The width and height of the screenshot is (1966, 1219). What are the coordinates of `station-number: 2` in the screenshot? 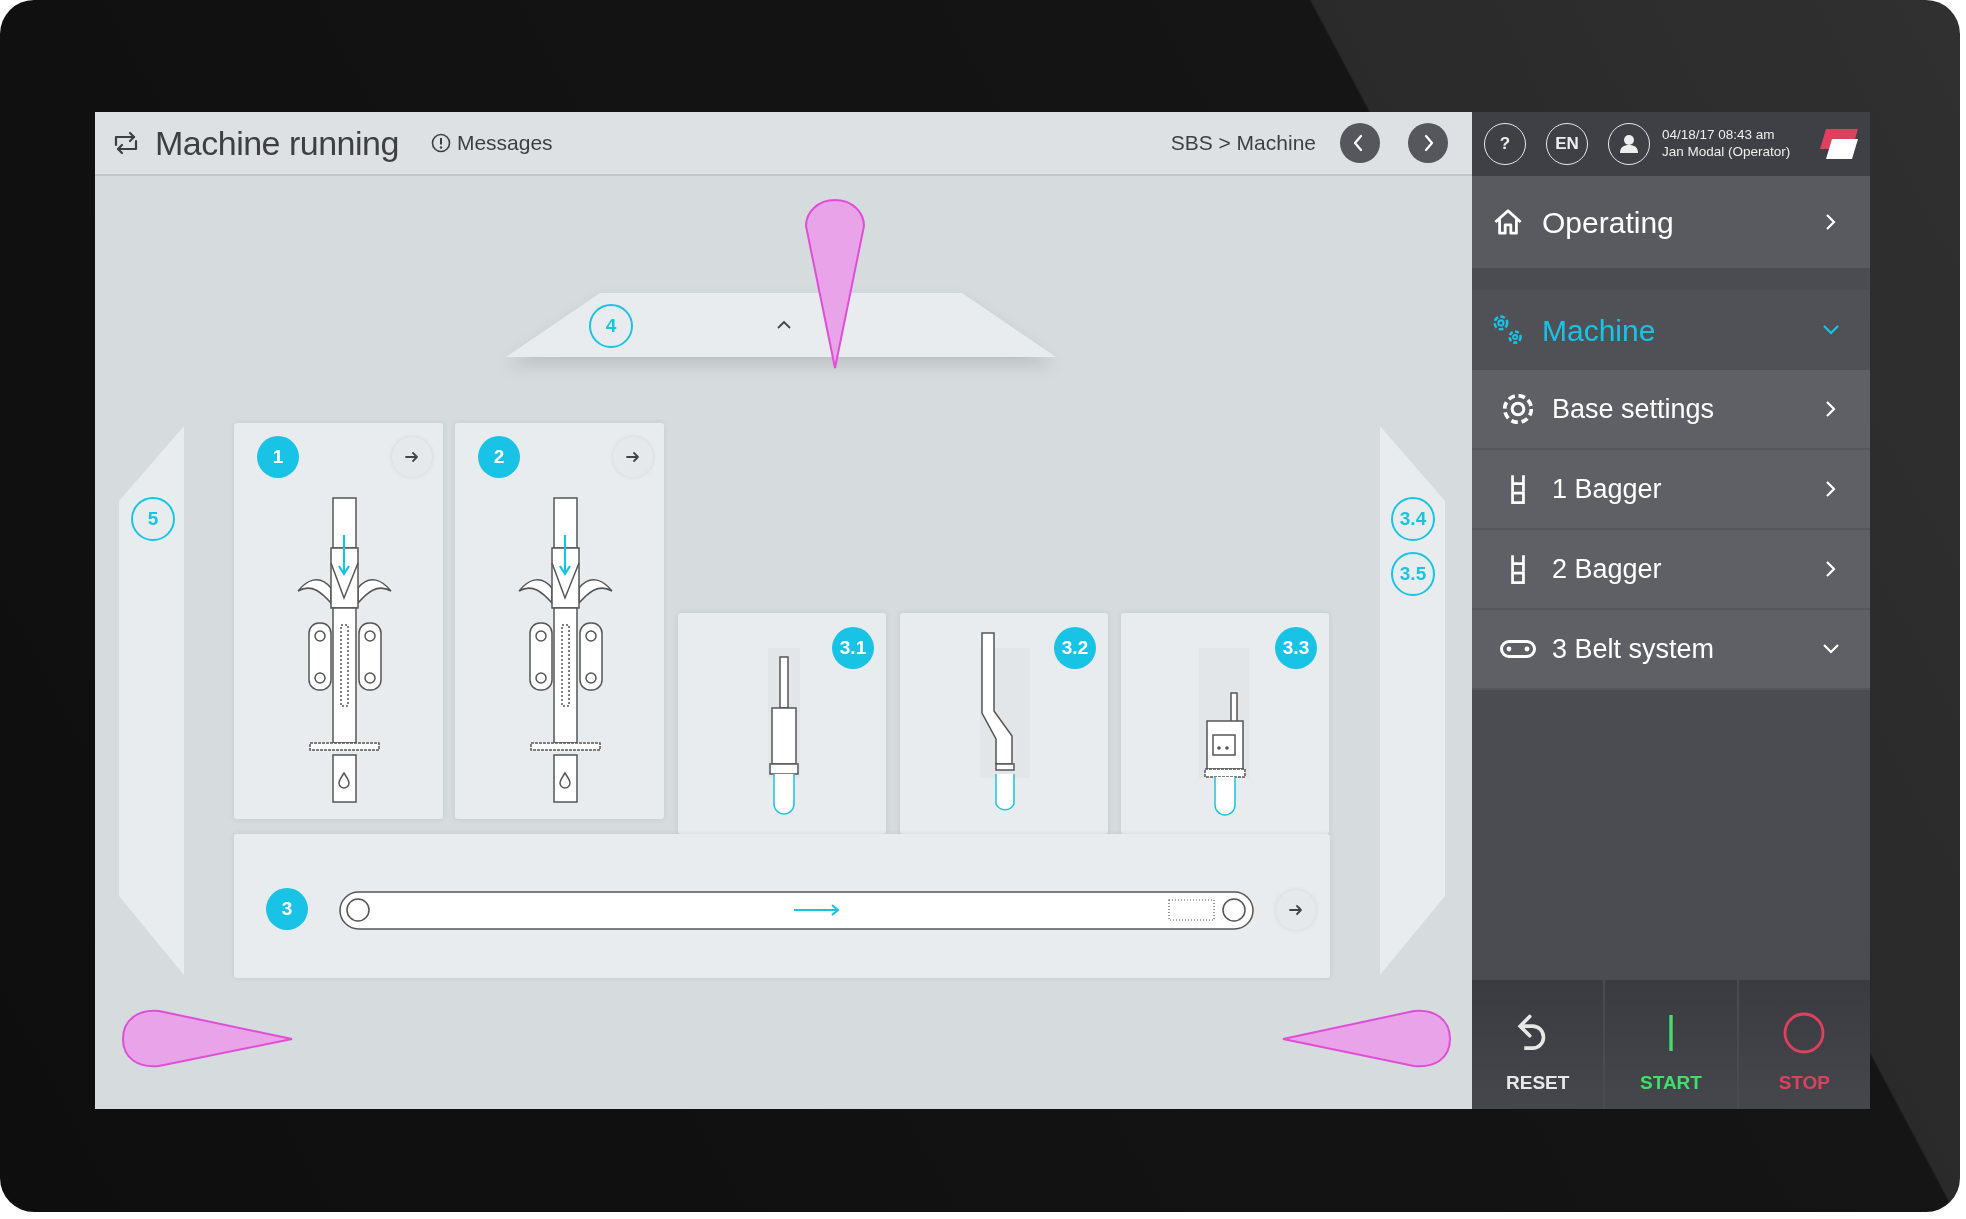 It's located at (499, 457).